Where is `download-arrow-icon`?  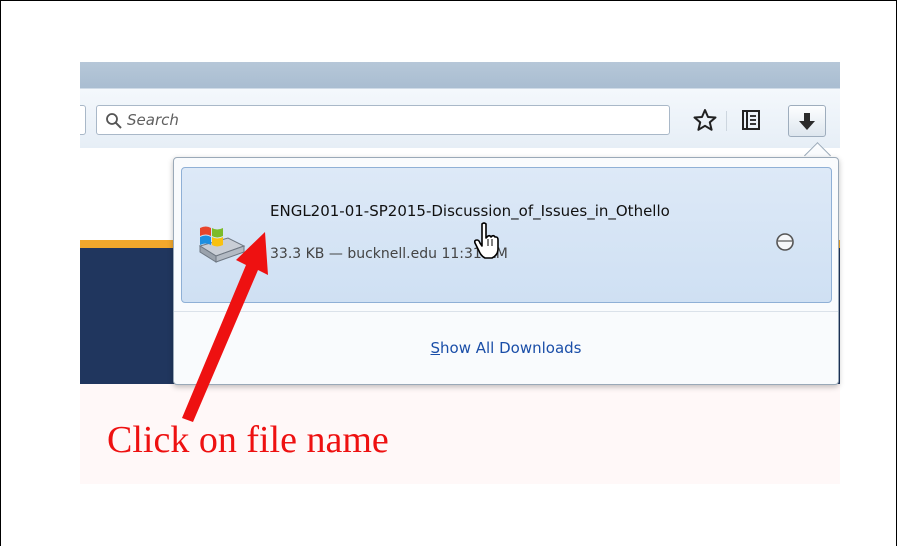
download-arrow-icon is located at coordinates (807, 121).